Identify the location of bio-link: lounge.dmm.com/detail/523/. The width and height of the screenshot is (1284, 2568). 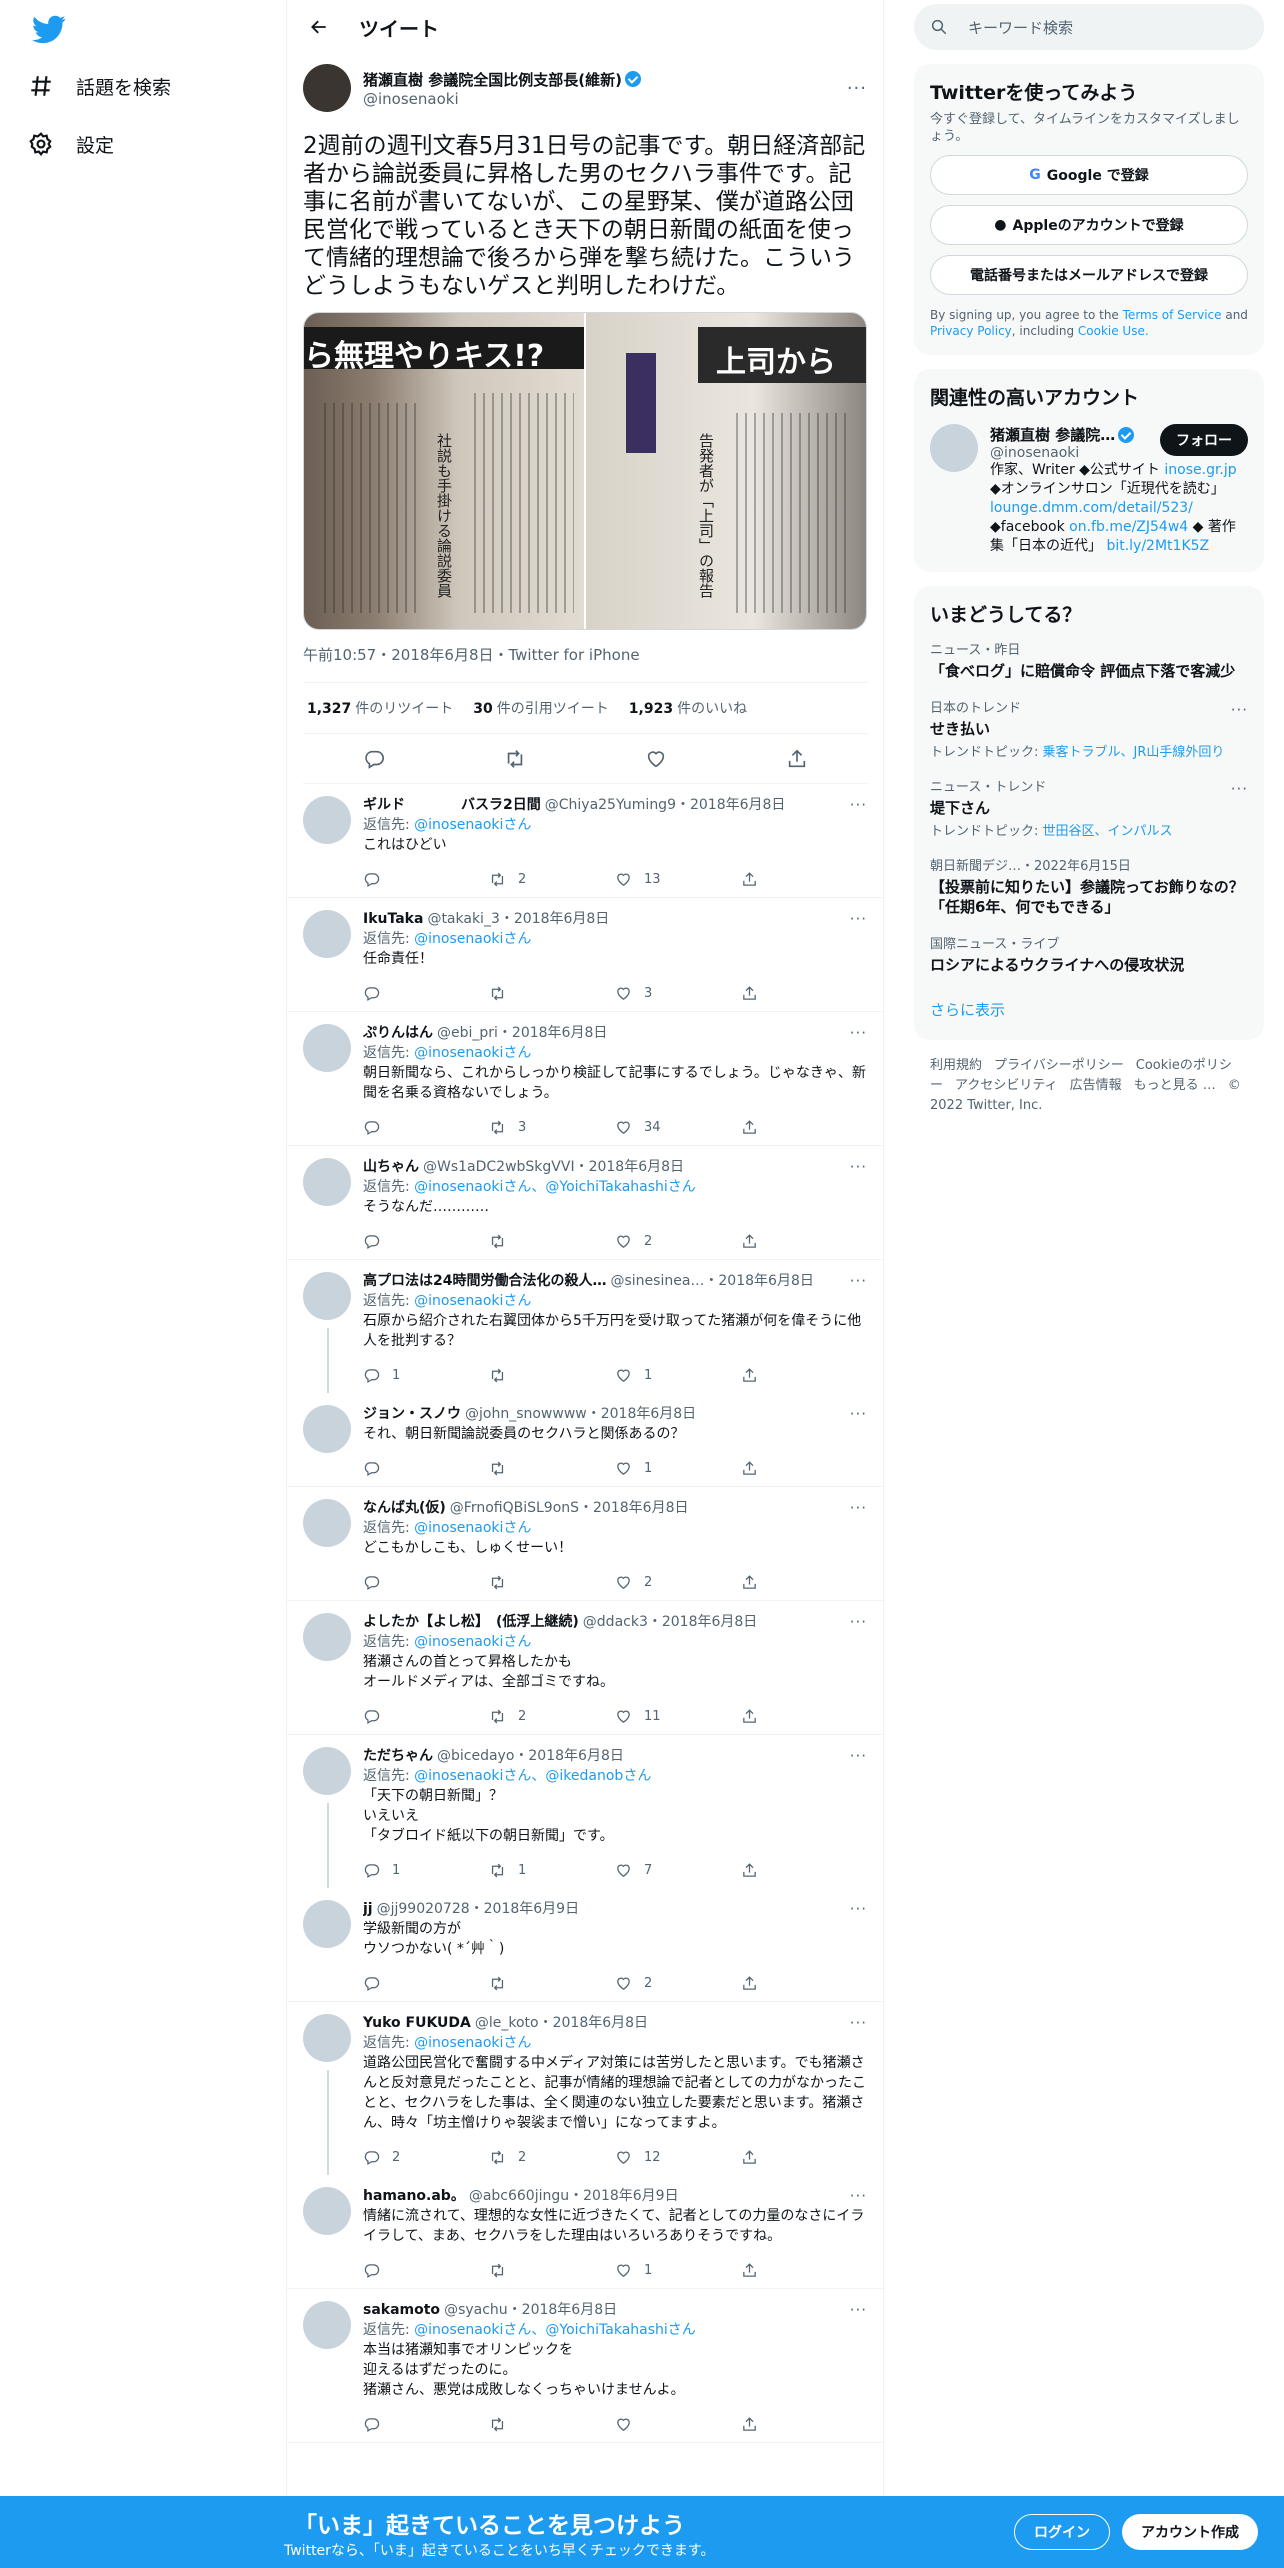
(1091, 508).